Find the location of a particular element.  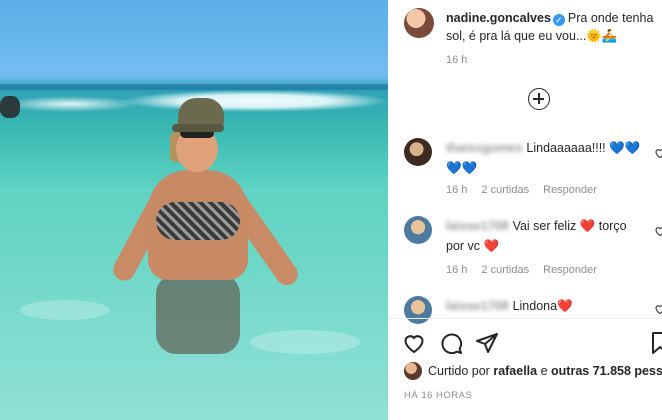

liker-avatar is located at coordinates (413, 371).